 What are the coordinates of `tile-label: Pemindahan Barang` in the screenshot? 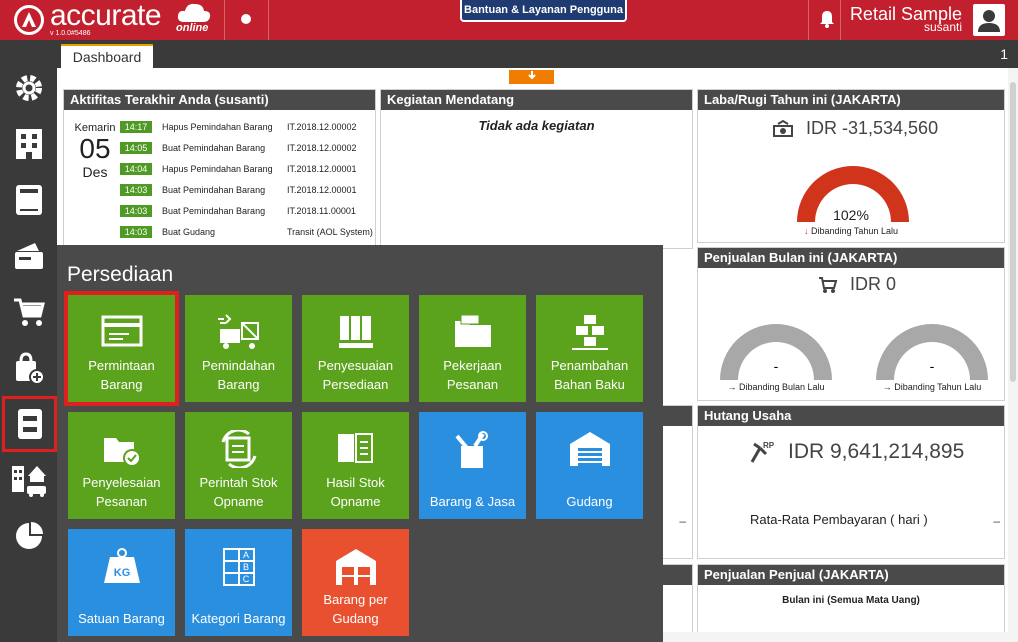 It's located at (238, 375).